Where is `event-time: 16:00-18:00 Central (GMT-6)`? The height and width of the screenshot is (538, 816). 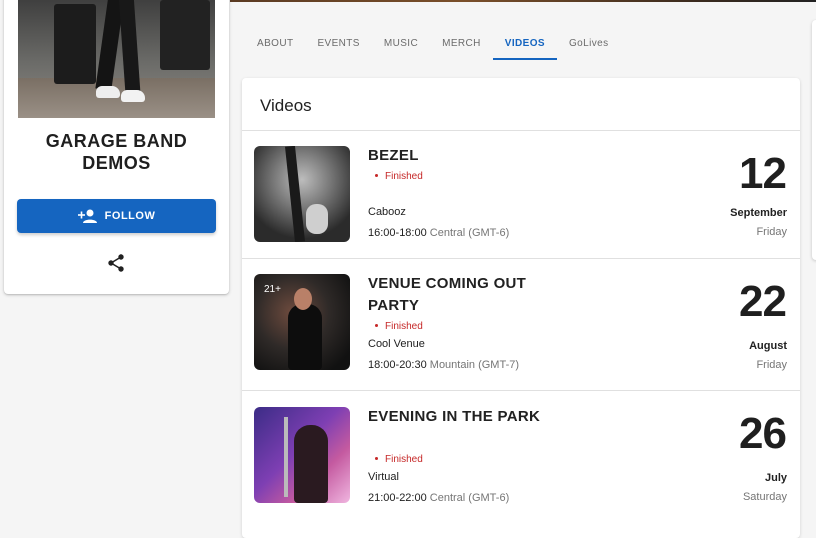
event-time: 16:00-18:00 Central (GMT-6) is located at coordinates (438, 233).